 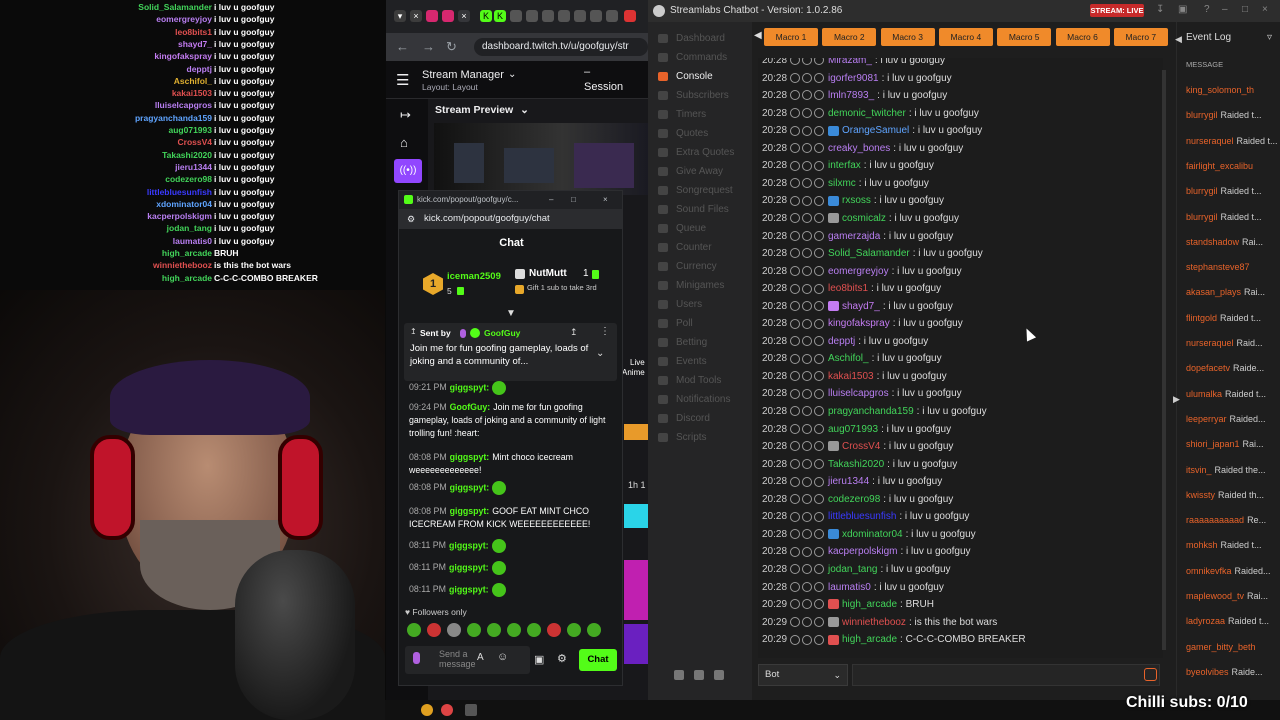 I want to click on console-user: jodan_tang, so click(x=853, y=569).